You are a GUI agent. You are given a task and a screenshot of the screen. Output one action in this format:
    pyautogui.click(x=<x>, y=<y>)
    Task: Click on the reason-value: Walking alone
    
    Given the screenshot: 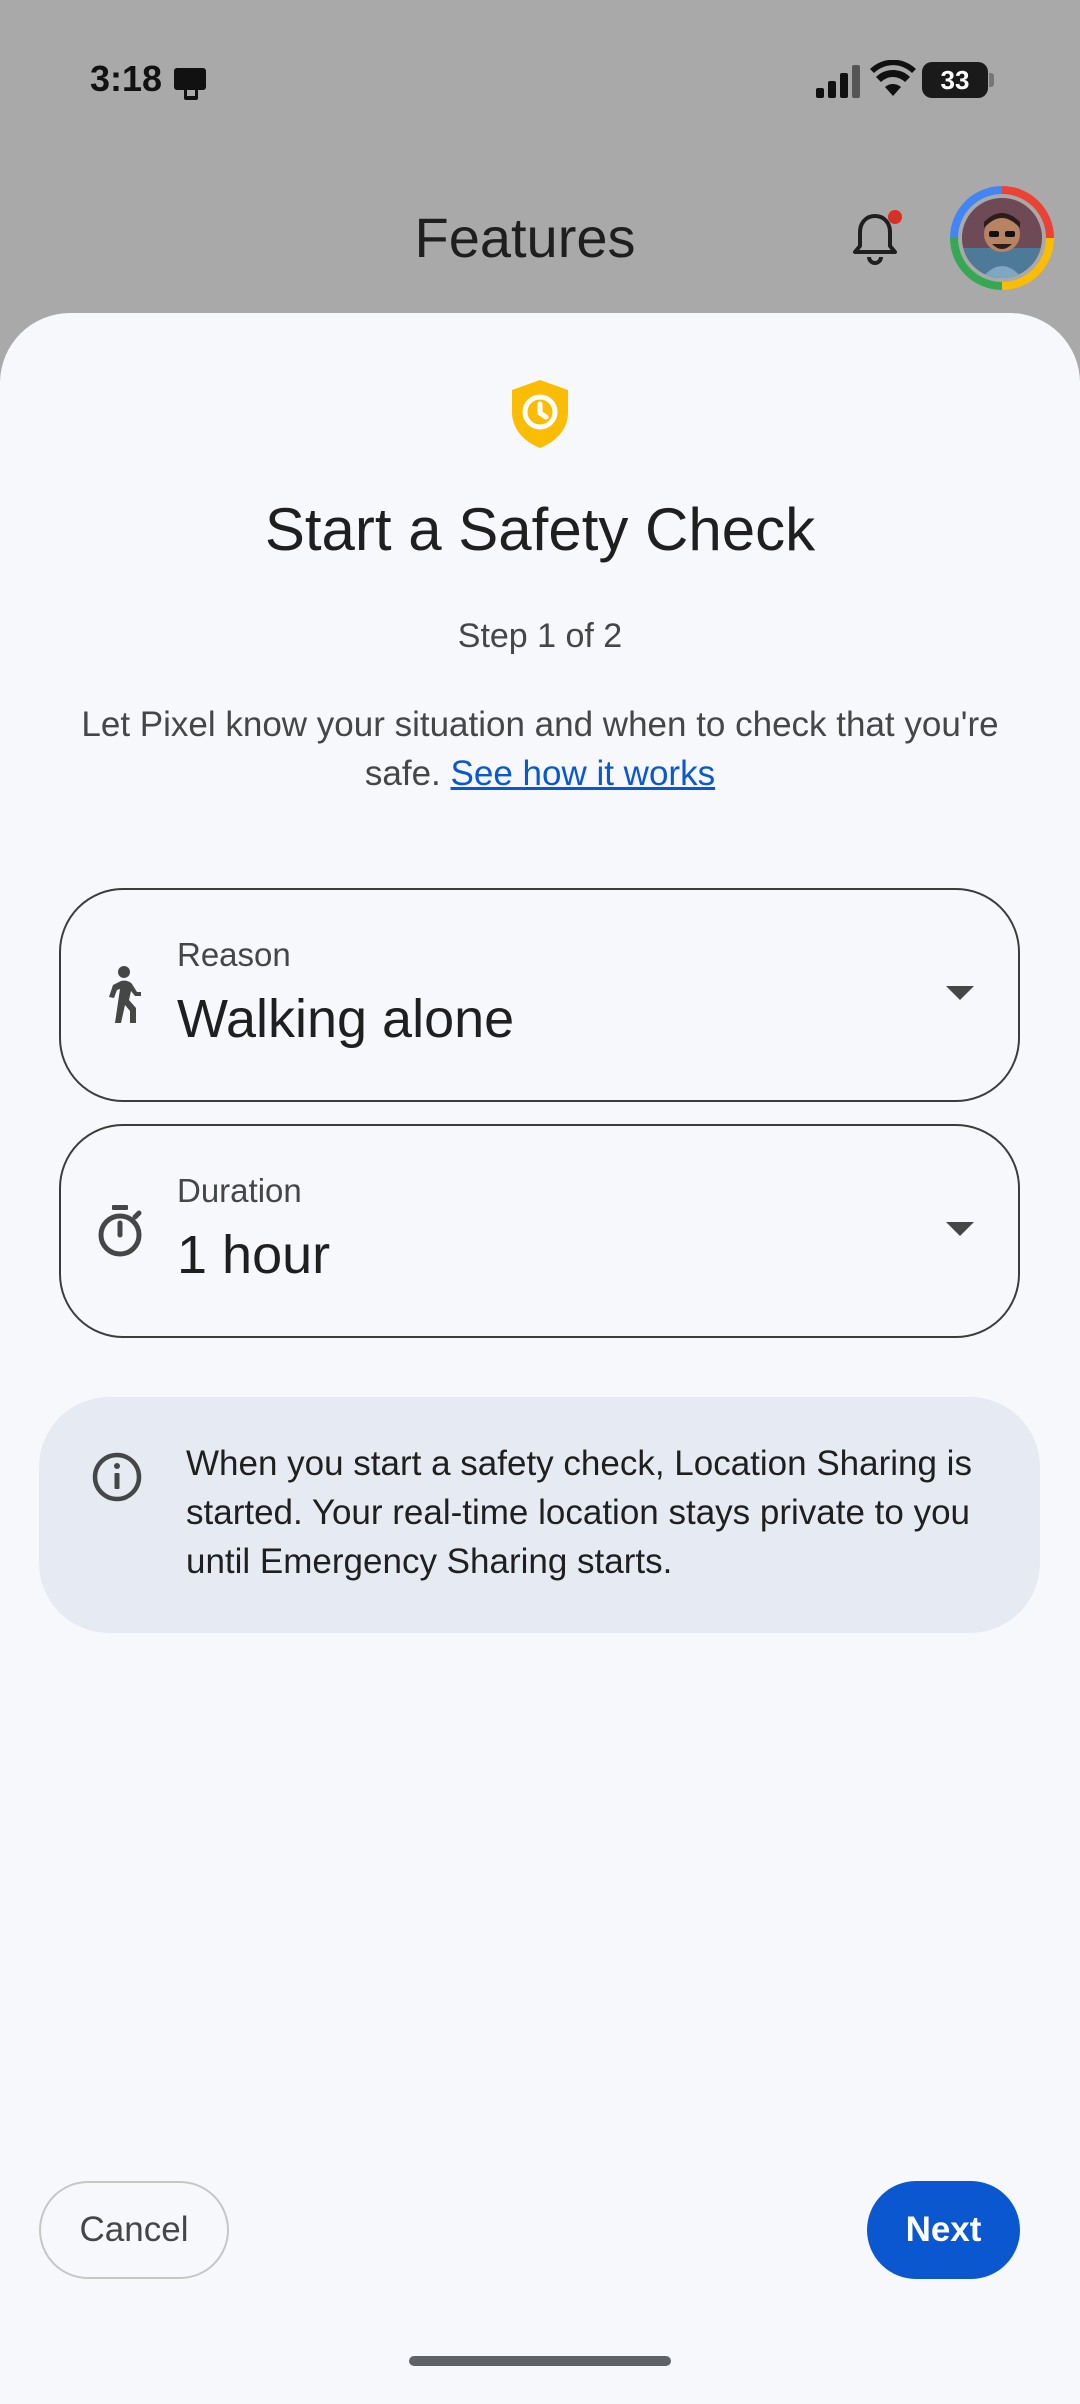 What is the action you would take?
    pyautogui.click(x=346, y=1019)
    